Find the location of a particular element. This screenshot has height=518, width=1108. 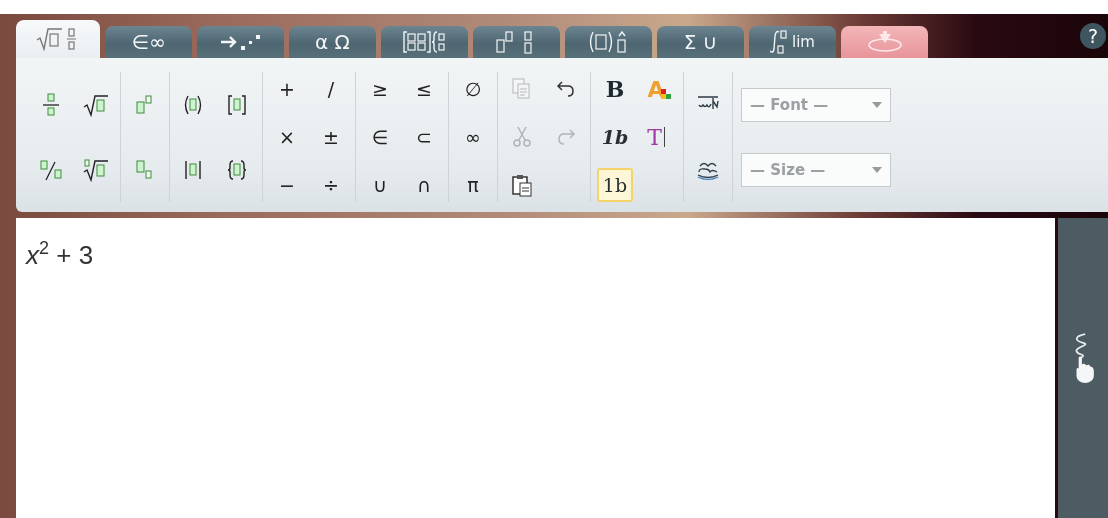

paste-icon is located at coordinates (522, 185).